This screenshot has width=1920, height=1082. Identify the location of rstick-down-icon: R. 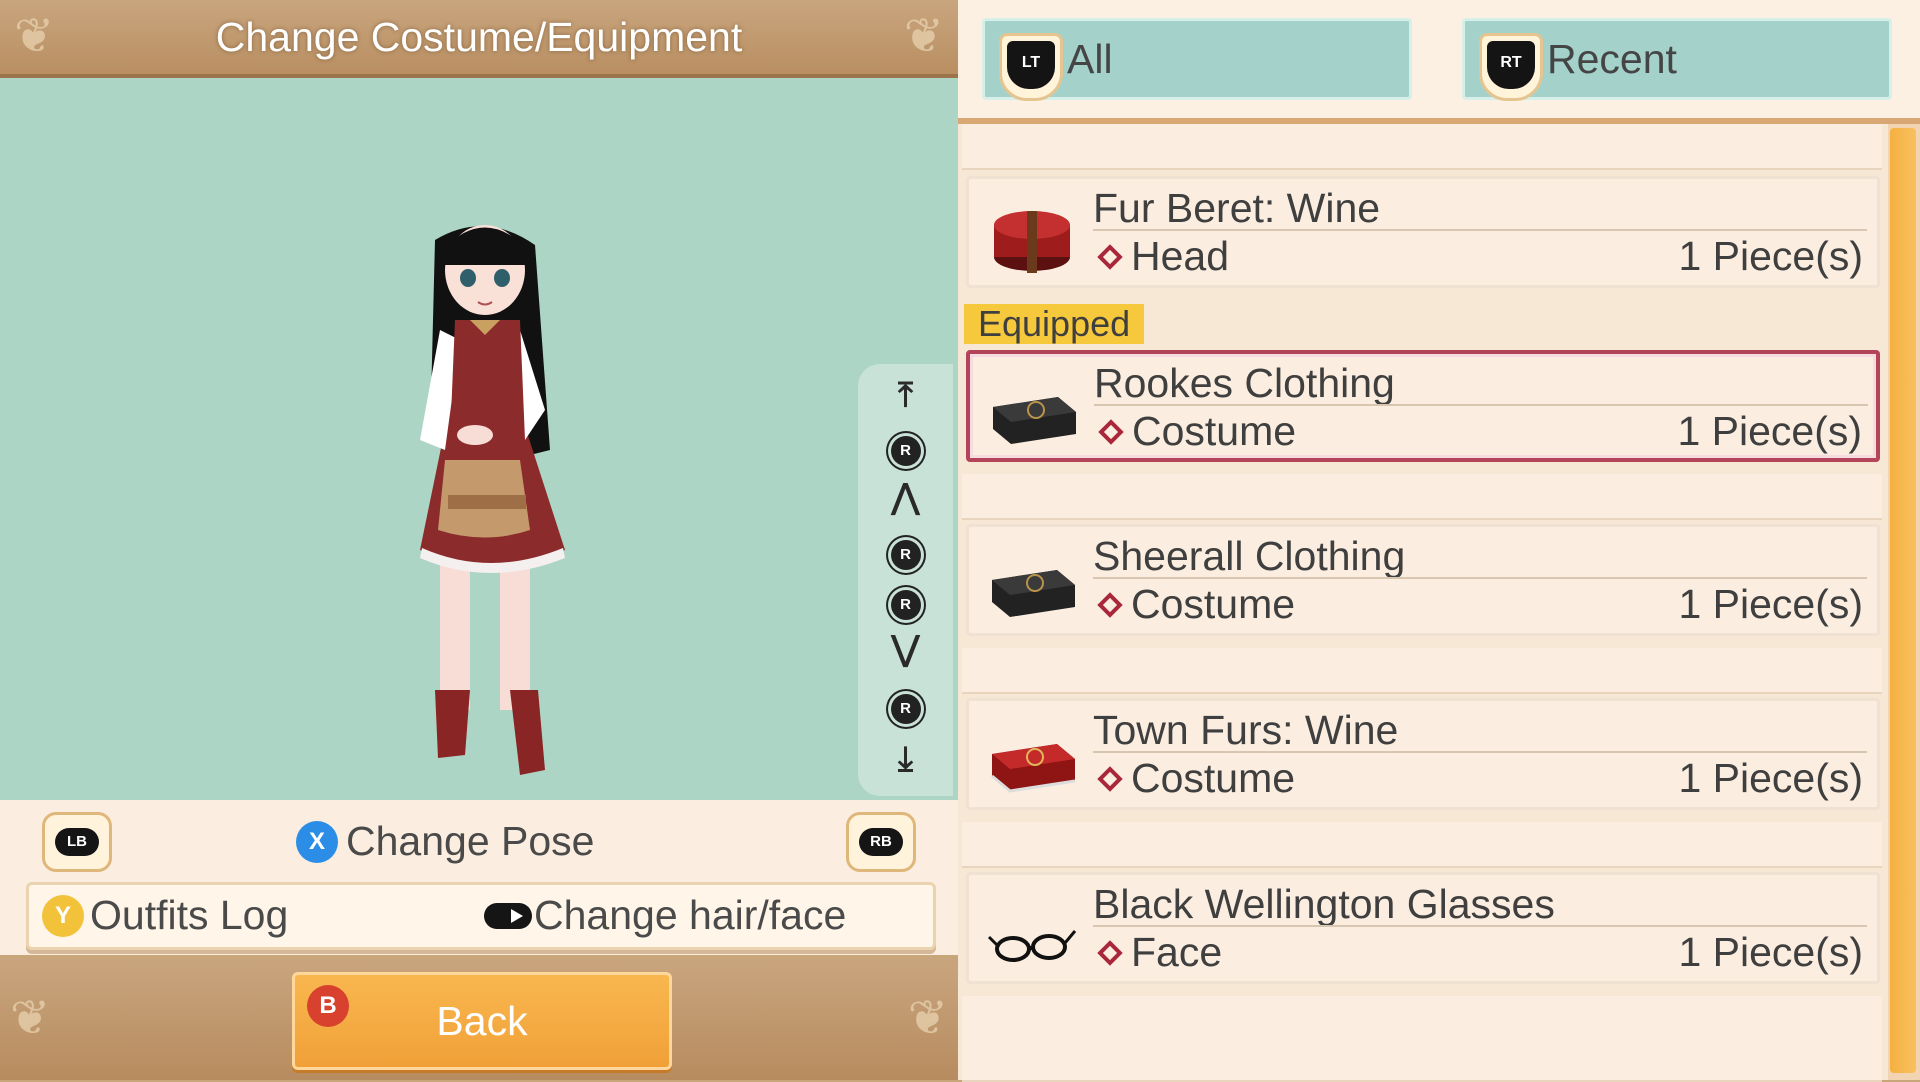
(905, 709).